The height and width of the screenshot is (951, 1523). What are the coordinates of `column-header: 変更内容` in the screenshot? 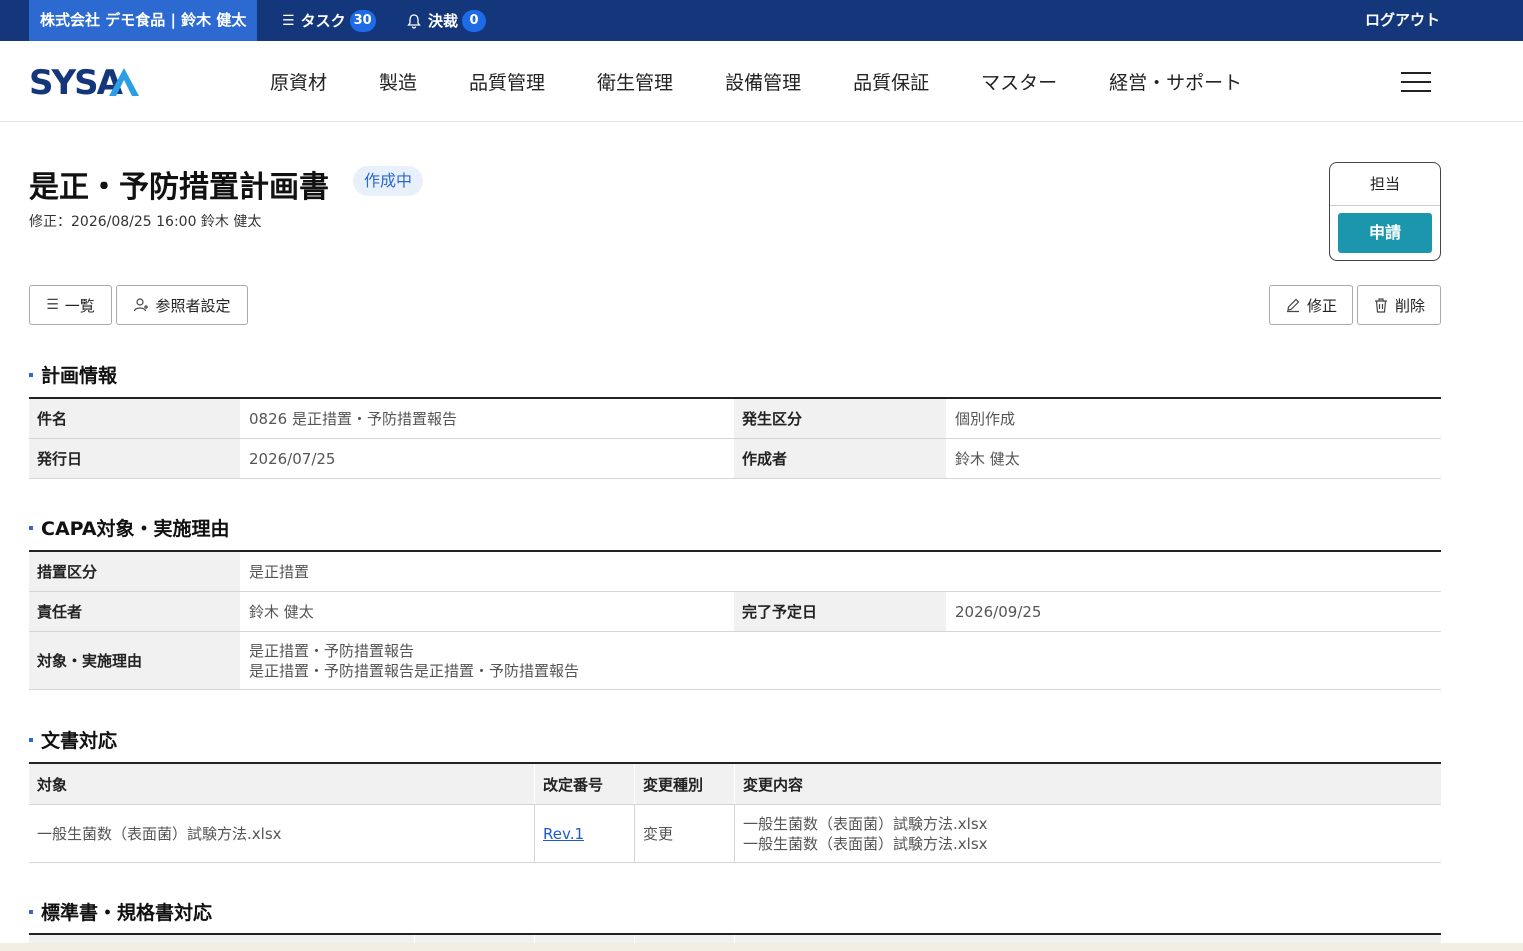 It's located at (1088, 784).